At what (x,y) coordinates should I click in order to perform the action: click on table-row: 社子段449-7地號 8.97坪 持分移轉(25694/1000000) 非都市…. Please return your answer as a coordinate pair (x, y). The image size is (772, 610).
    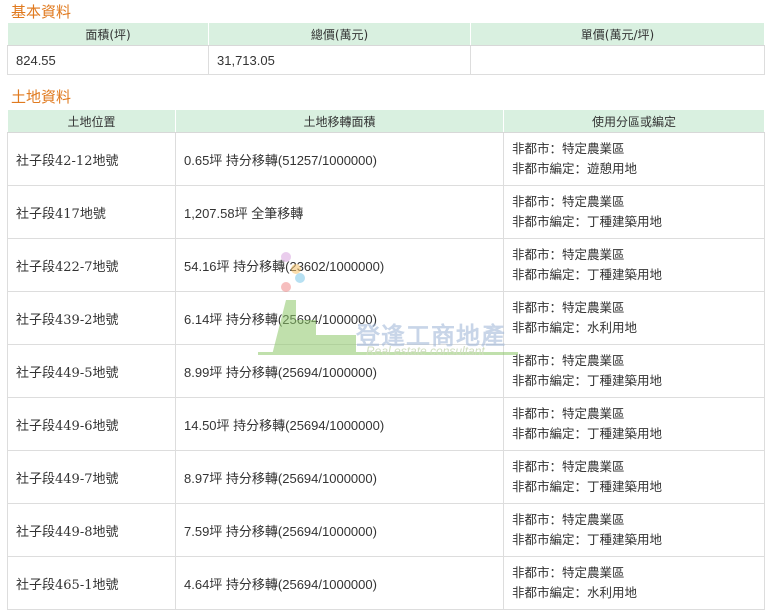
    Looking at the image, I should click on (386, 477).